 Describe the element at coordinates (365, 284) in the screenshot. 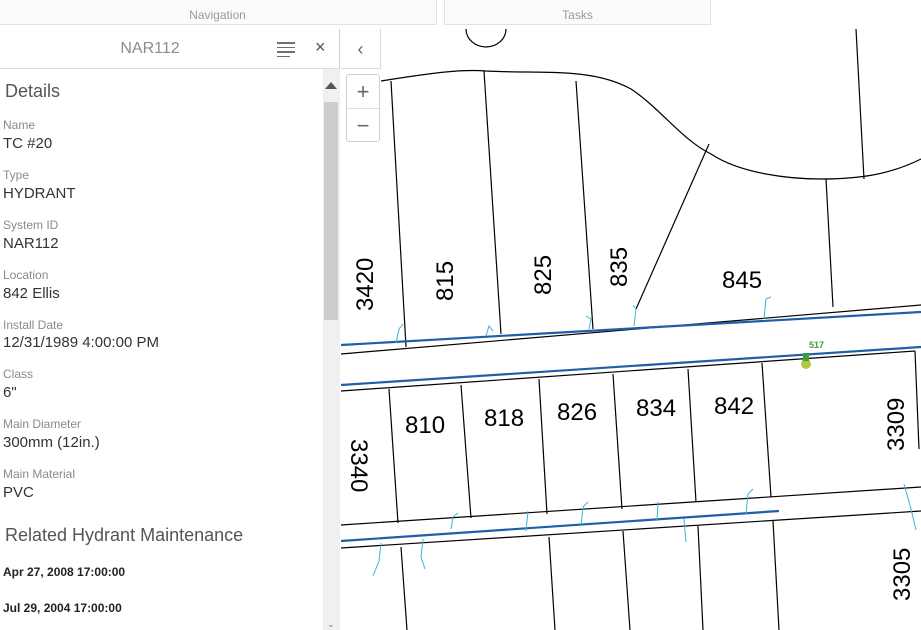

I see `parcel-label: 3420` at that location.